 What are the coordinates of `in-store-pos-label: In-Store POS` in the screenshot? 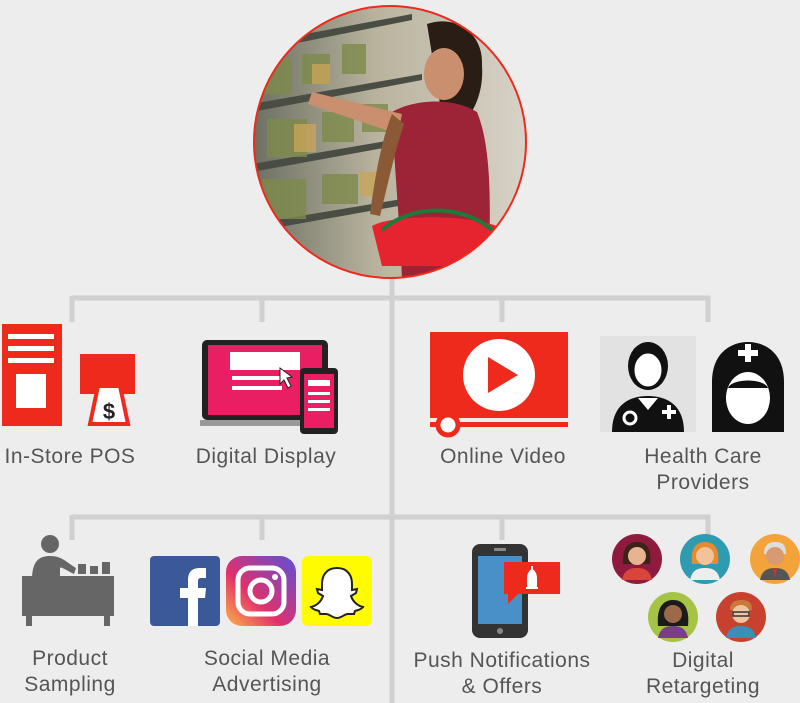 It's located at (70, 456).